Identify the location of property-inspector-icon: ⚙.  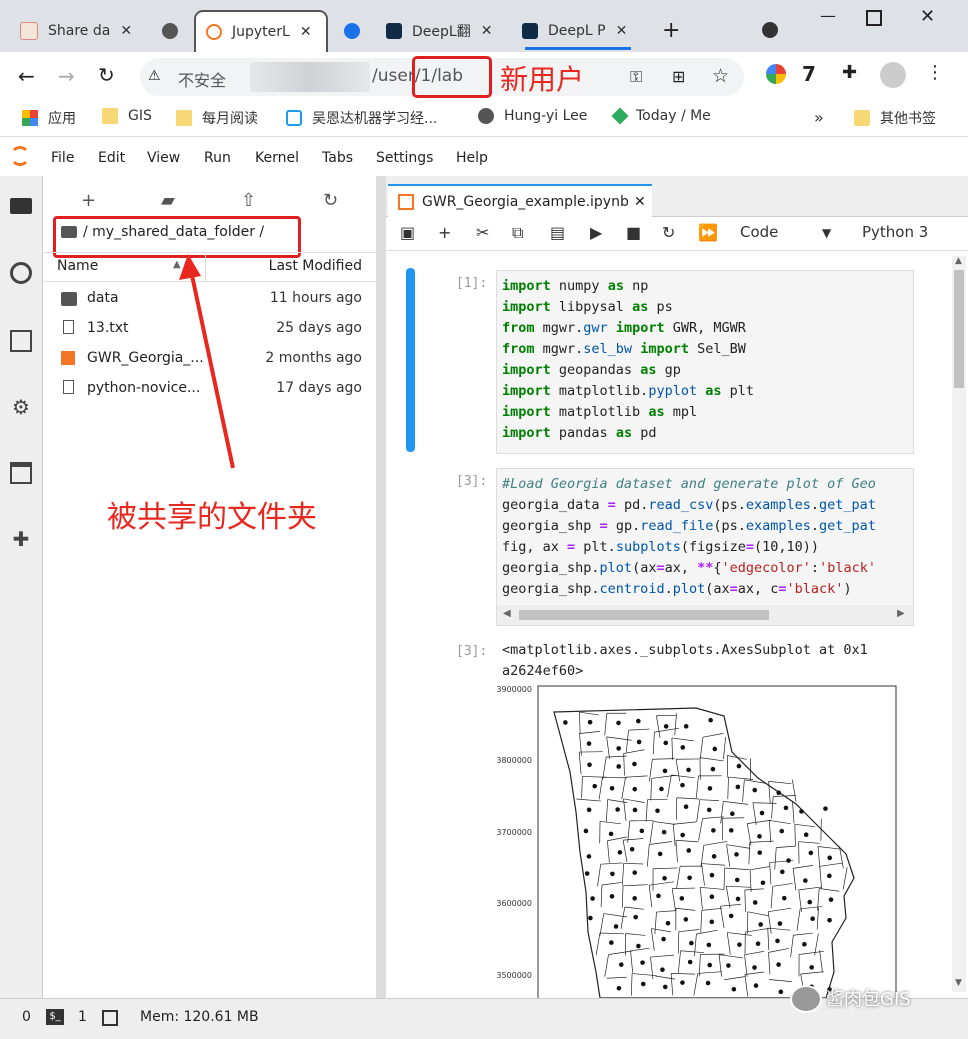
(21, 407).